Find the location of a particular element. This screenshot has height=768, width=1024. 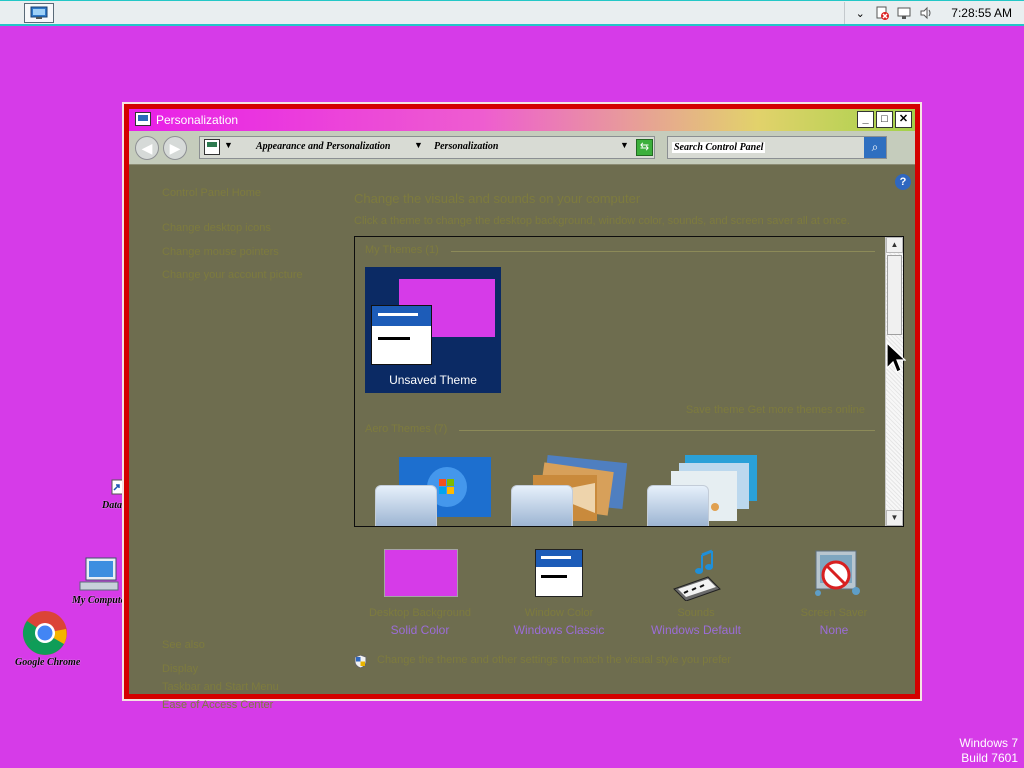

see-also-taskbar: Taskbar and Start Menu is located at coordinates (220, 687).